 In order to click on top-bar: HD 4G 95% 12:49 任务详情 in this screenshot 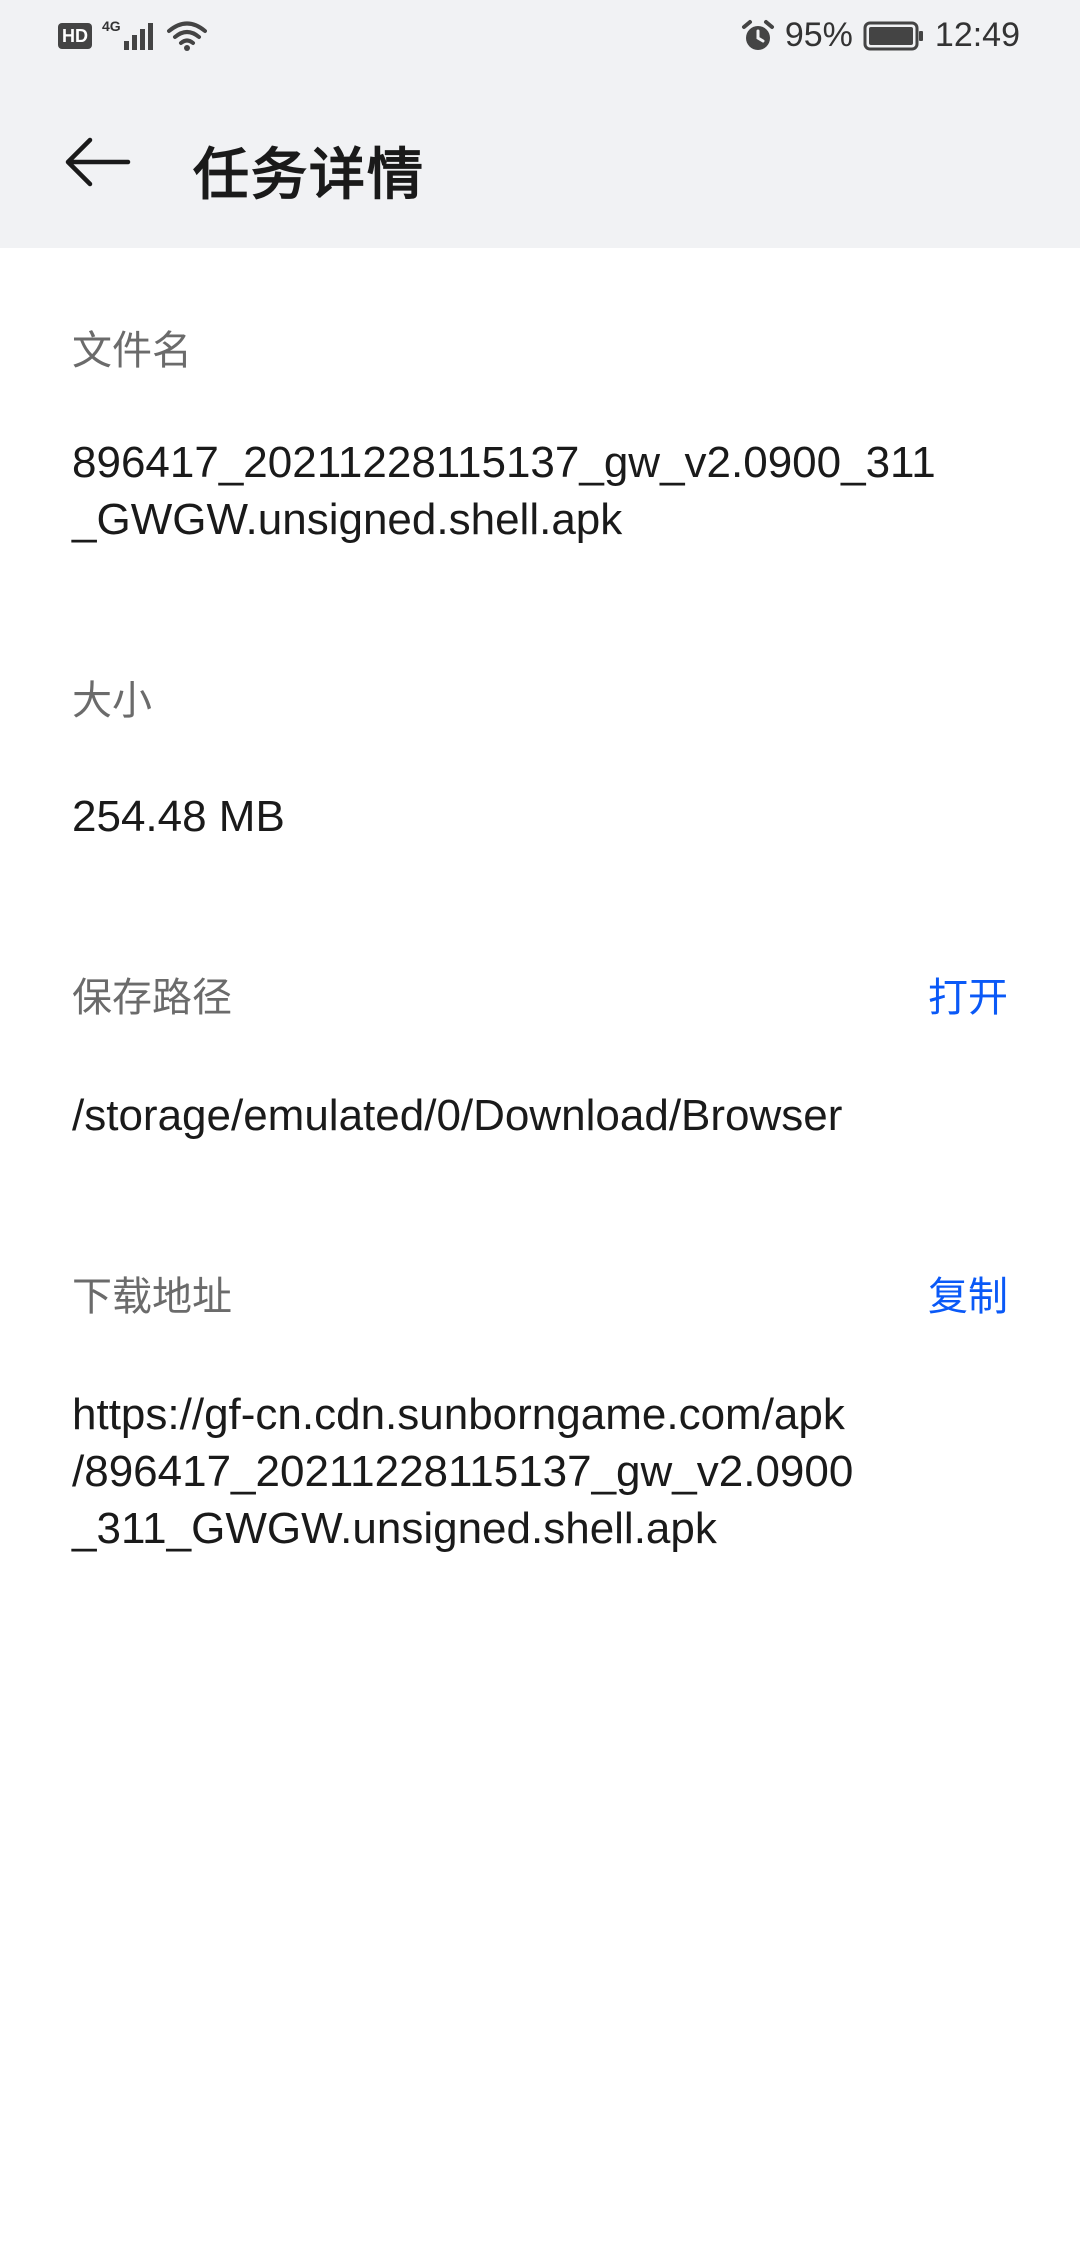, I will do `click(540, 124)`.